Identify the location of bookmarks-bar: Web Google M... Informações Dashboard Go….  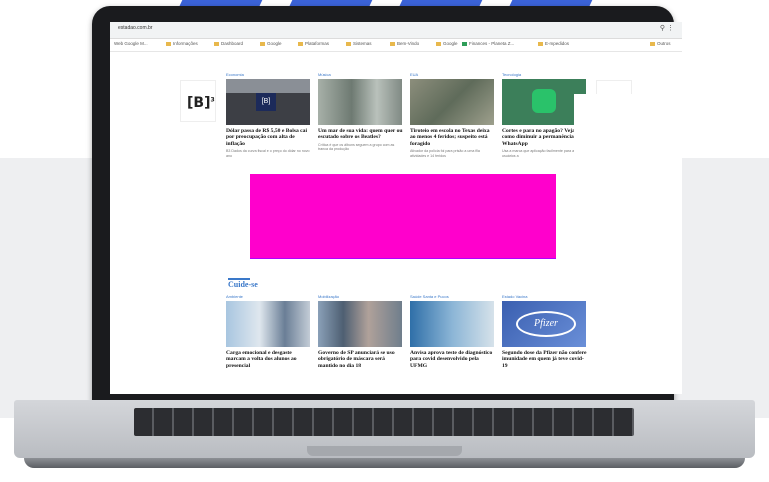
(396, 45).